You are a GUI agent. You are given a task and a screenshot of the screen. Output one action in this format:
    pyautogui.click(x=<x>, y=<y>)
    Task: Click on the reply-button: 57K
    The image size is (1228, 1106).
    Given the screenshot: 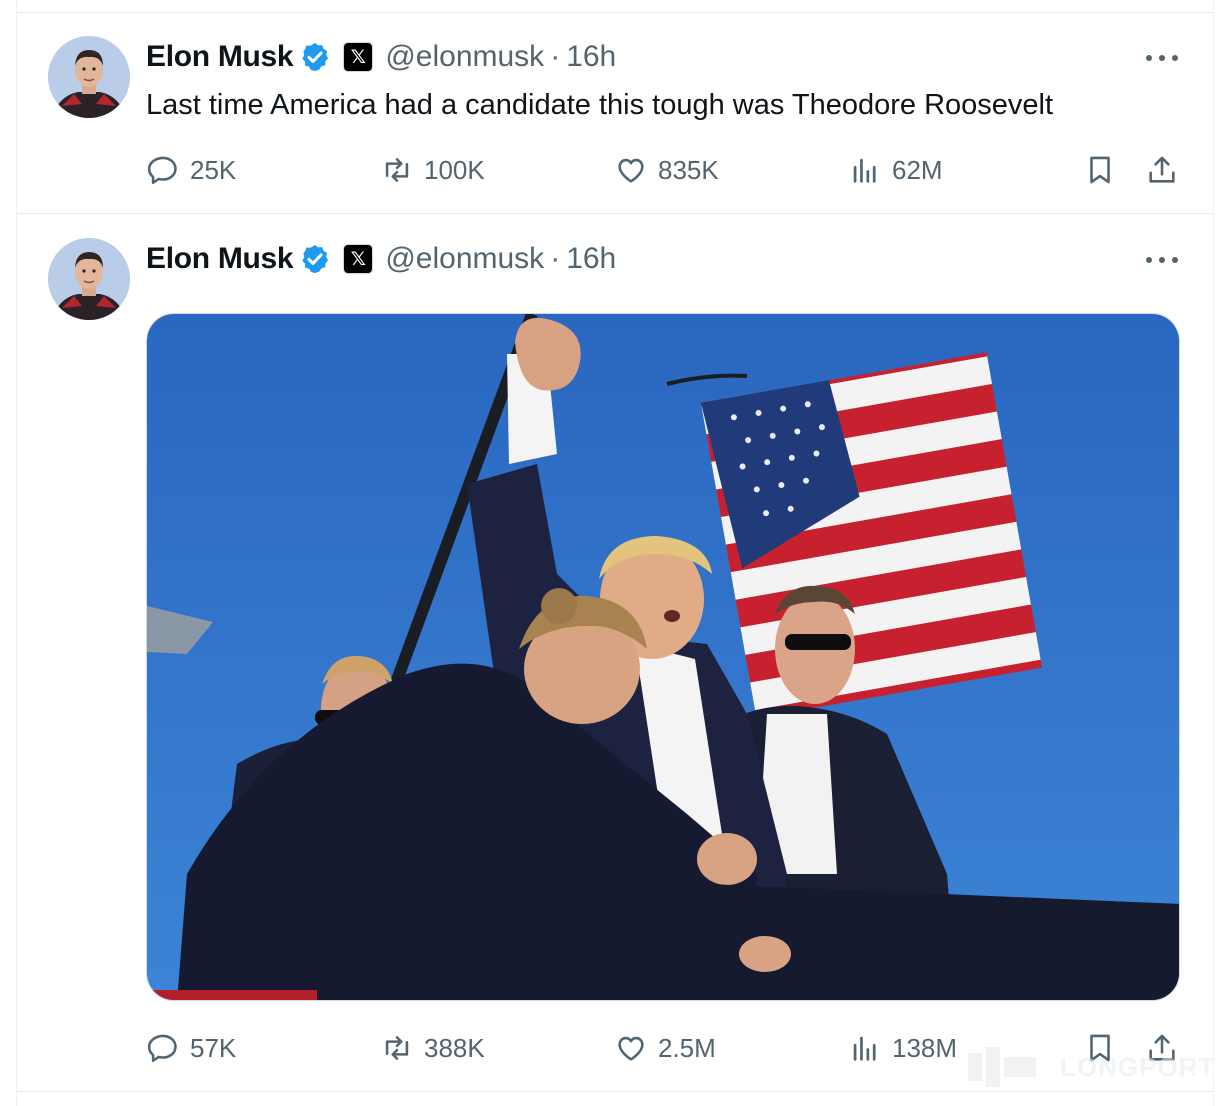 What is the action you would take?
    pyautogui.click(x=191, y=1048)
    